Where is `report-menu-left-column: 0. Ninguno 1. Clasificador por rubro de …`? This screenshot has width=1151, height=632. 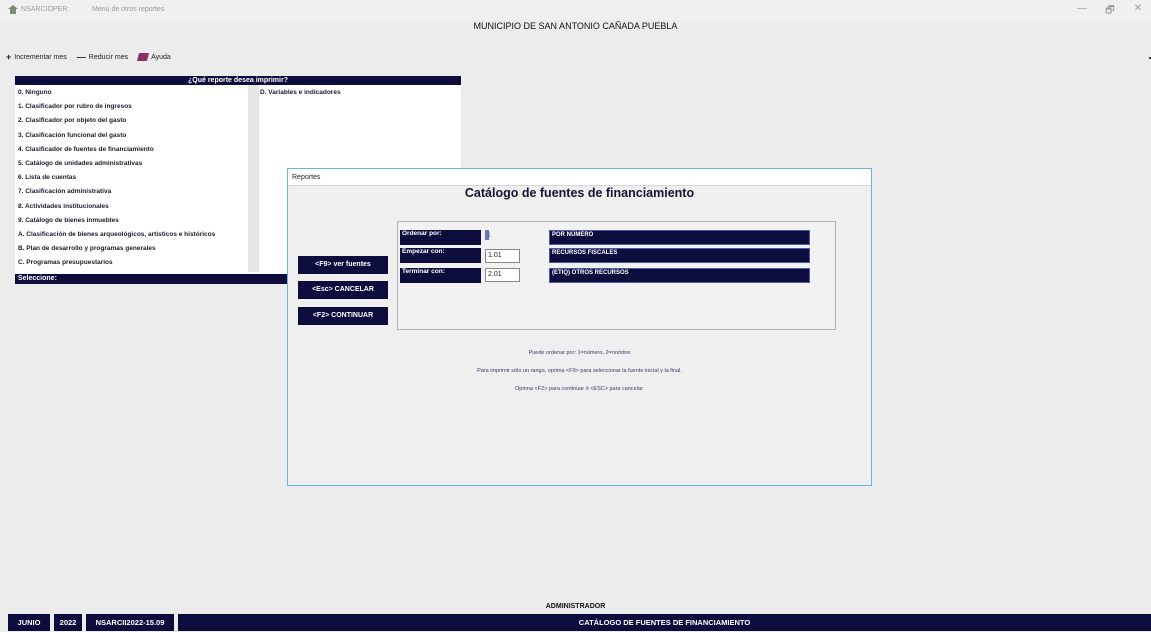 report-menu-left-column: 0. Ninguno 1. Clasificador por rubro de … is located at coordinates (132, 180).